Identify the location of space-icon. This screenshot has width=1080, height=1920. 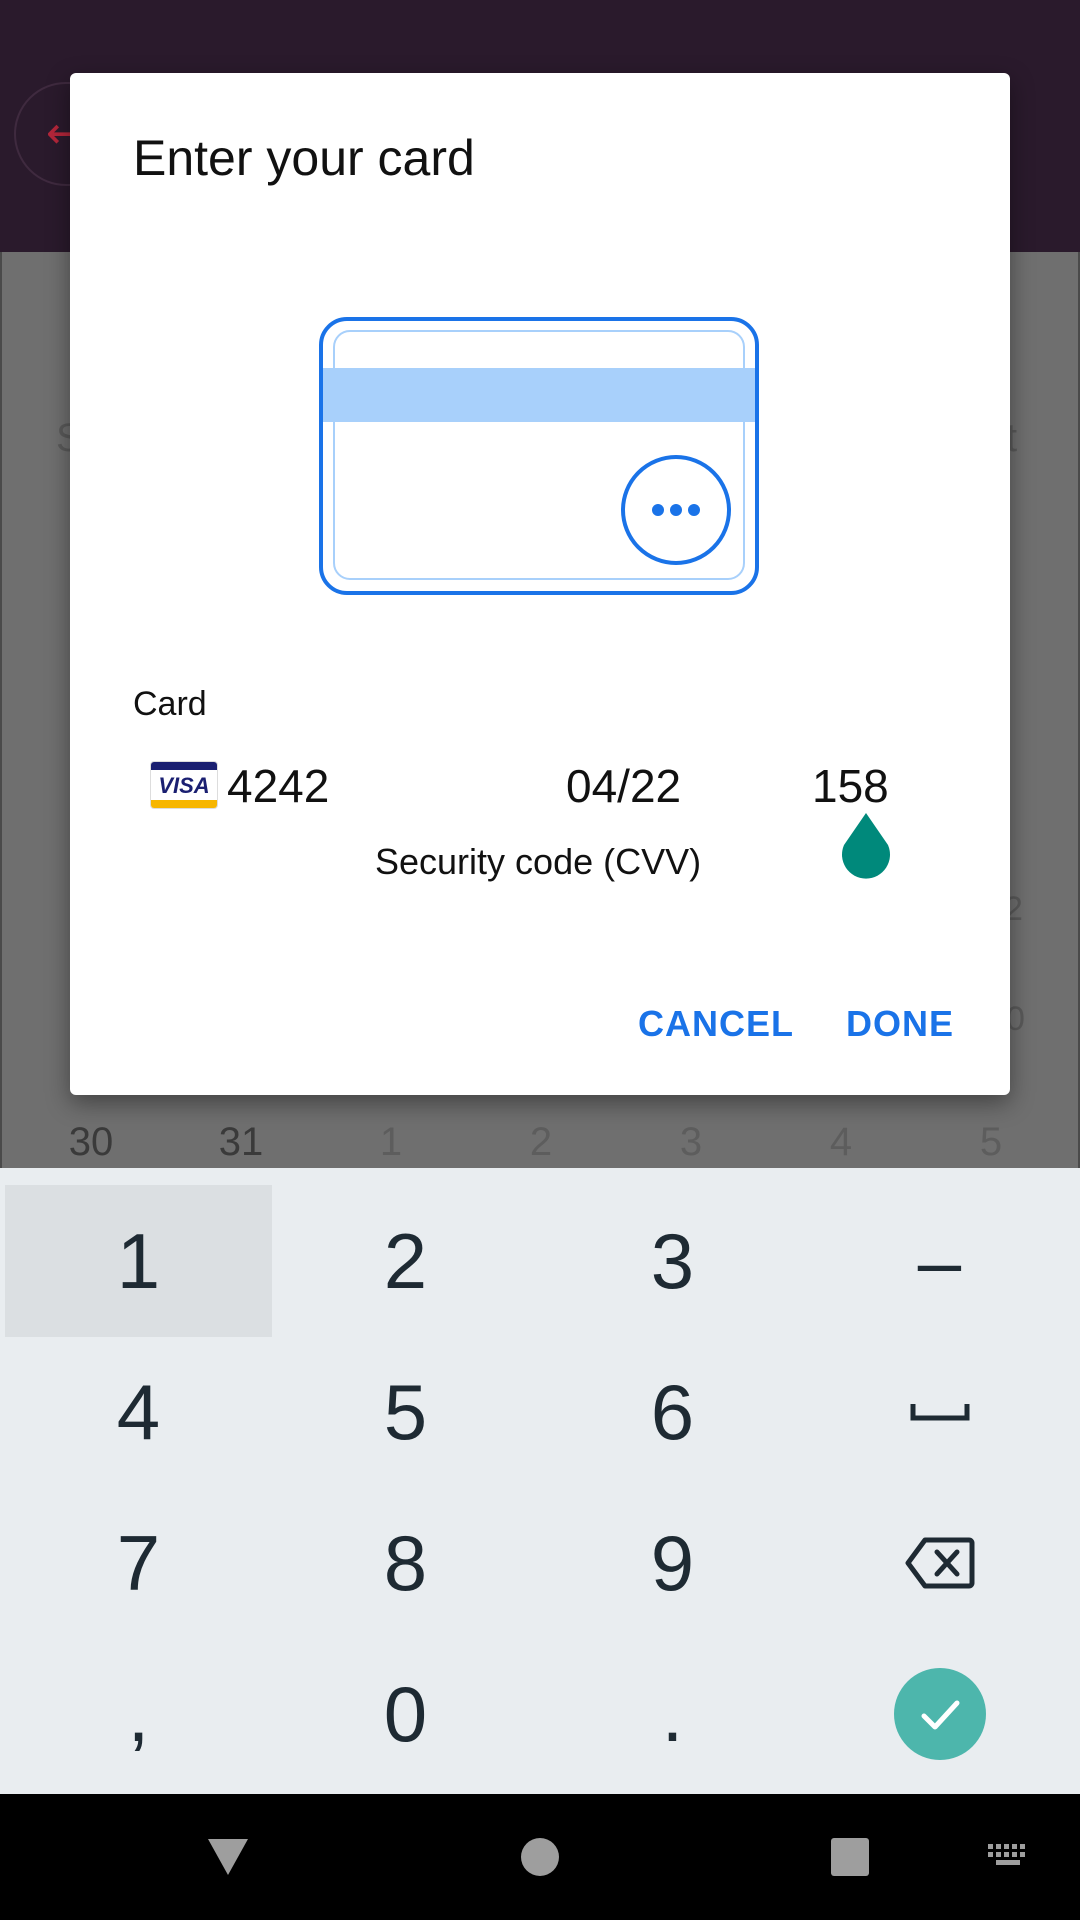
(939, 1412).